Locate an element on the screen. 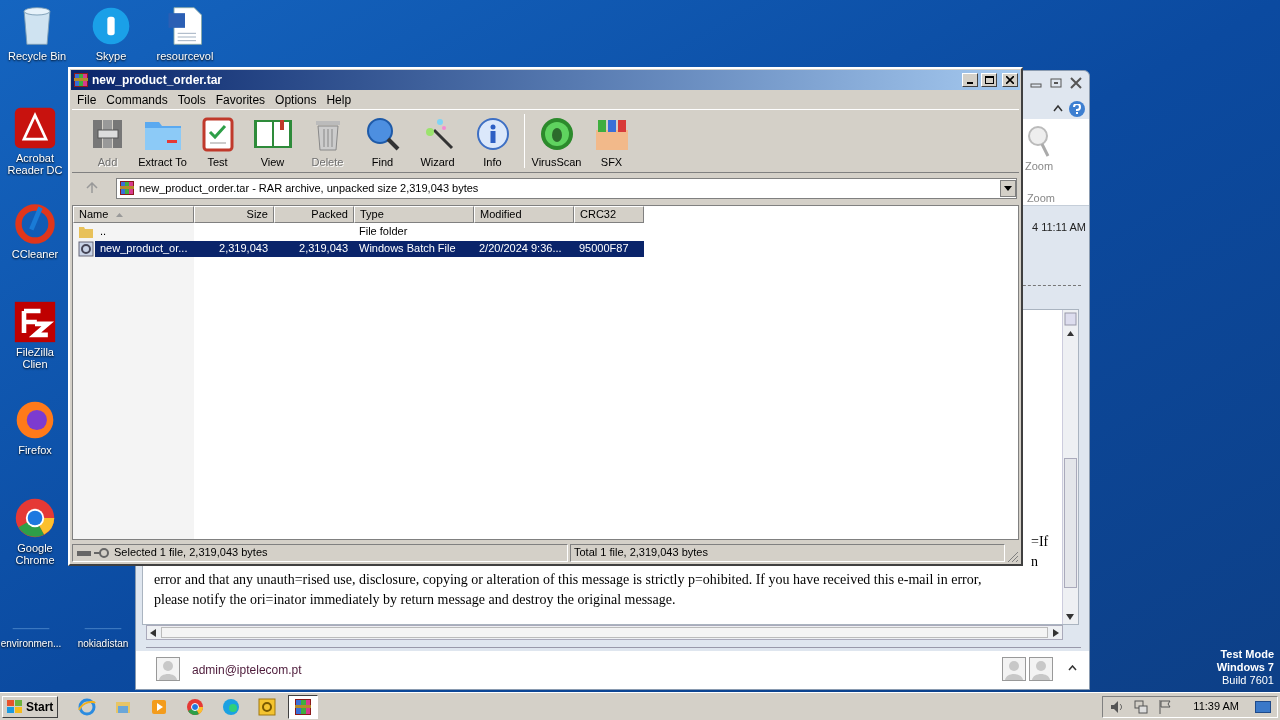 Image resolution: width=1280 pixels, height=720 pixels. scroll-right-arrow-icon is located at coordinates (1056, 633).